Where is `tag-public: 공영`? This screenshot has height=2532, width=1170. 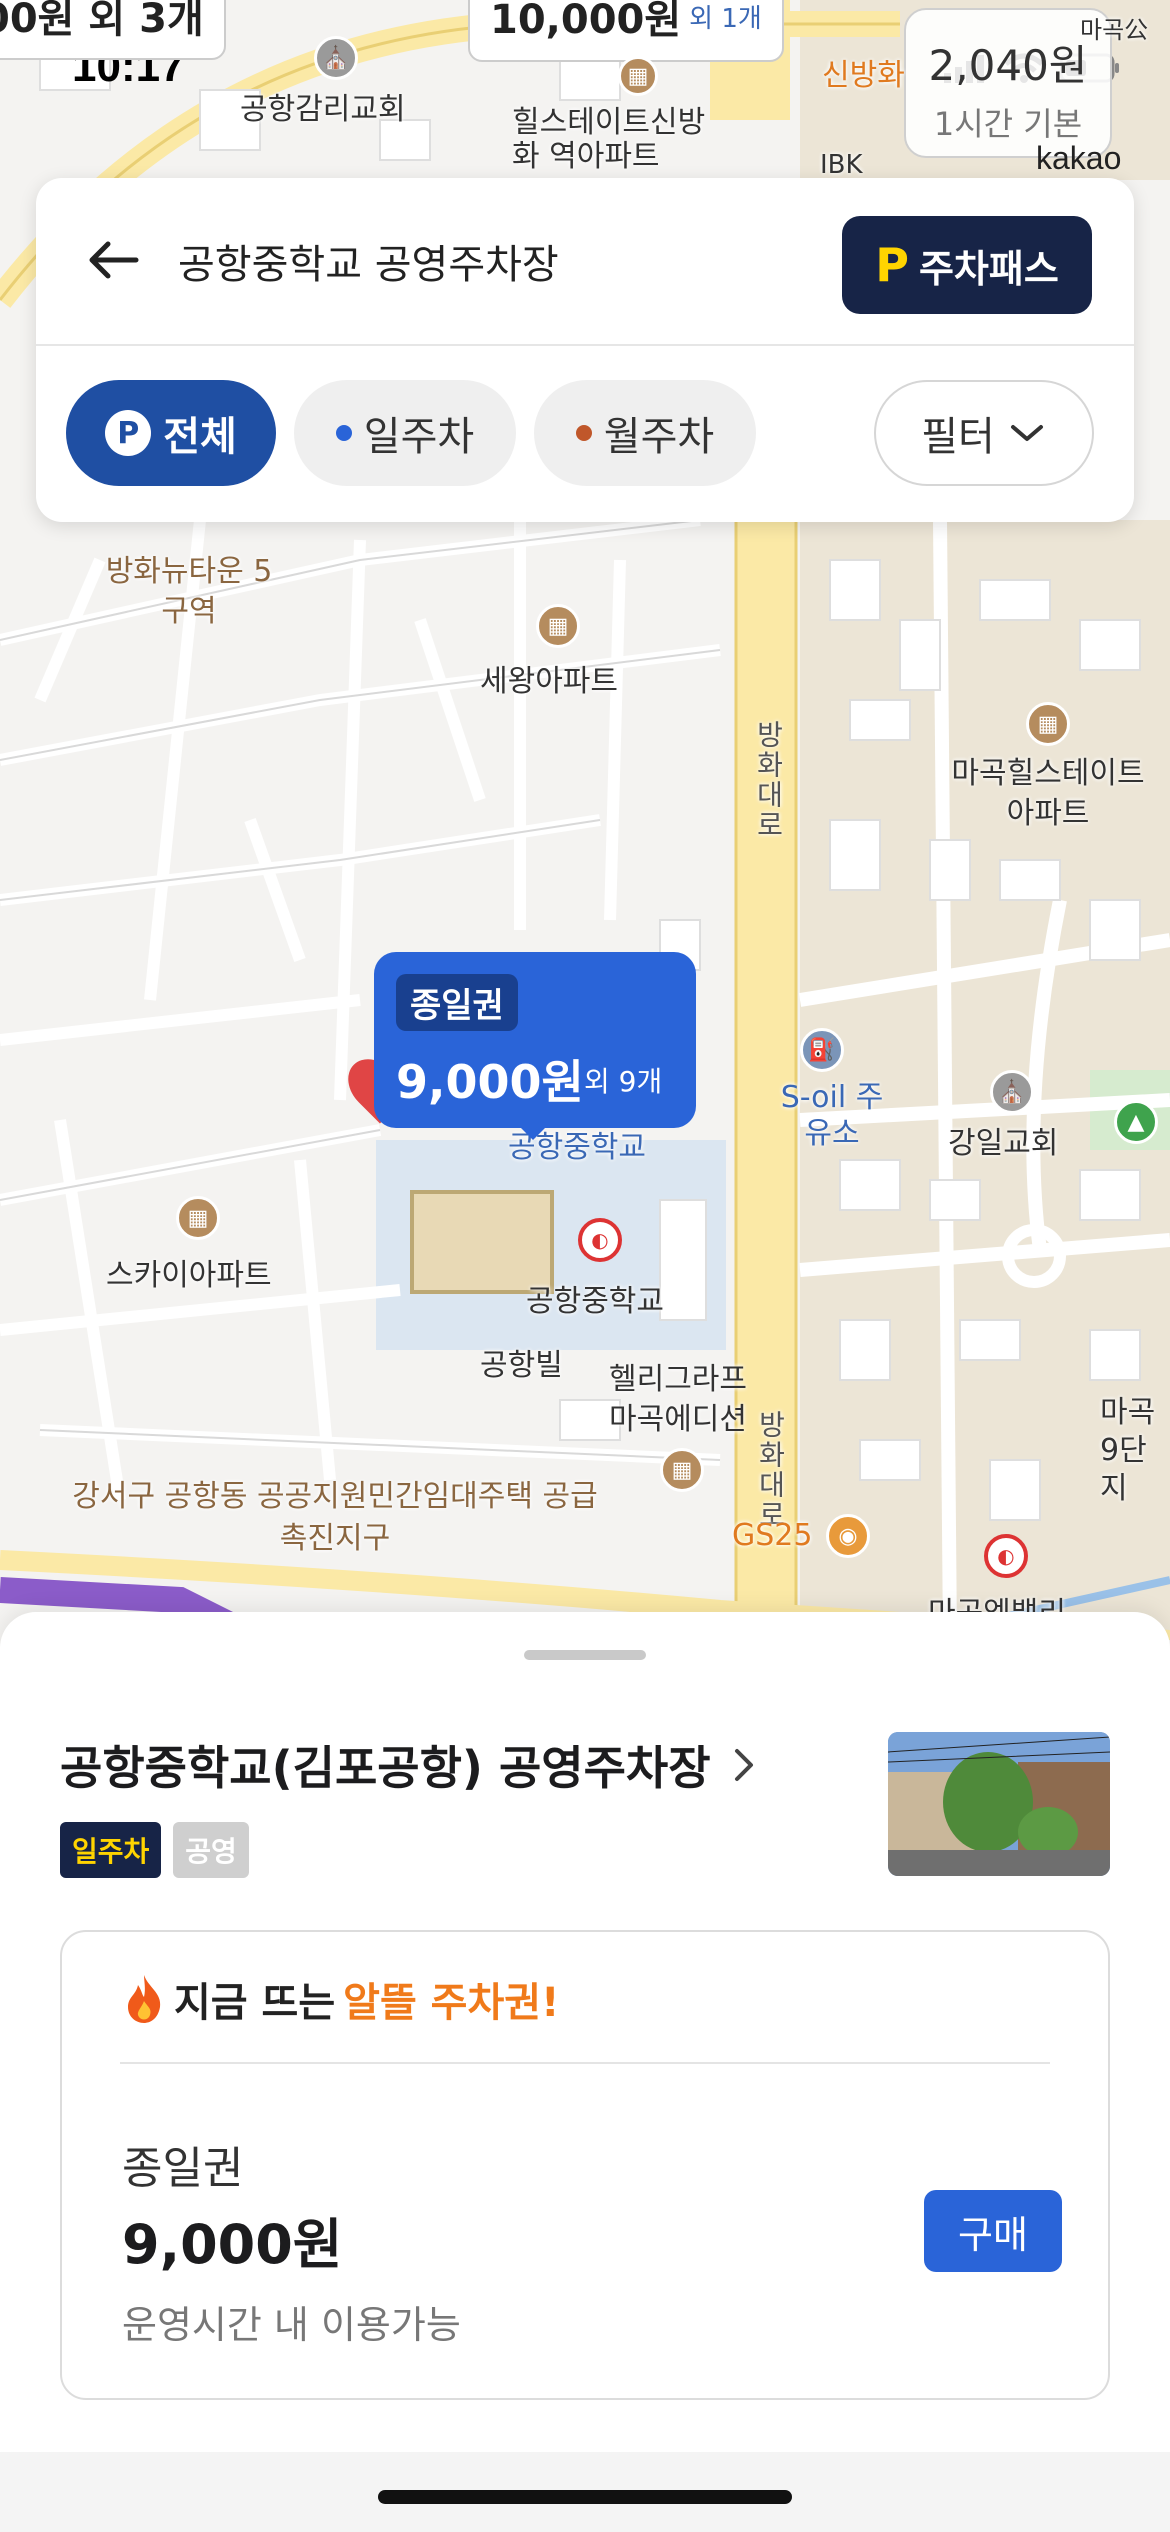
tag-public: 공영 is located at coordinates (211, 1850).